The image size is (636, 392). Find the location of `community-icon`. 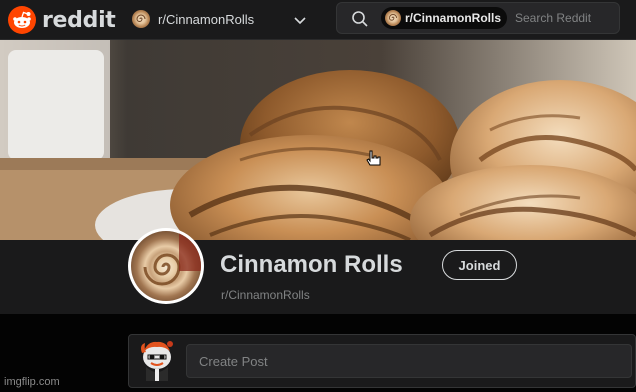

community-icon is located at coordinates (166, 266).